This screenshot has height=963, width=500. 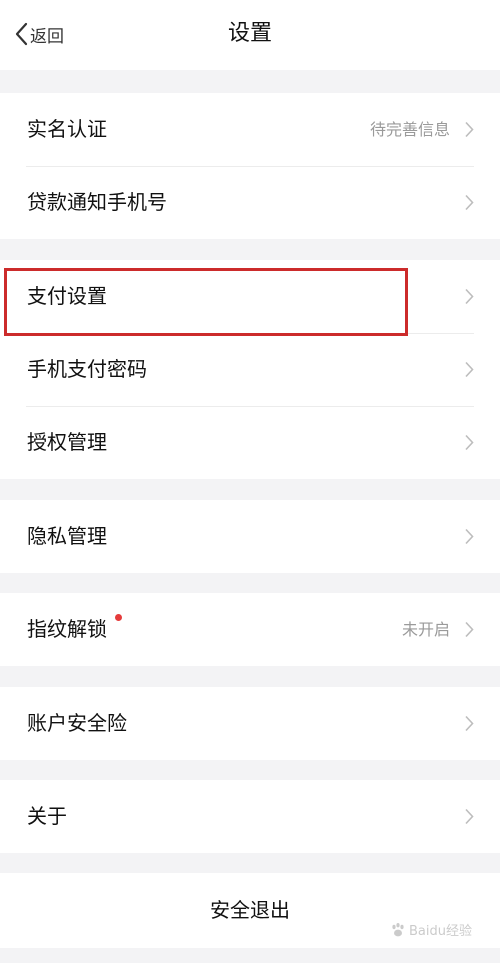 I want to click on settings-row-mobile-payment-password: 手机支付密码, so click(x=250, y=369).